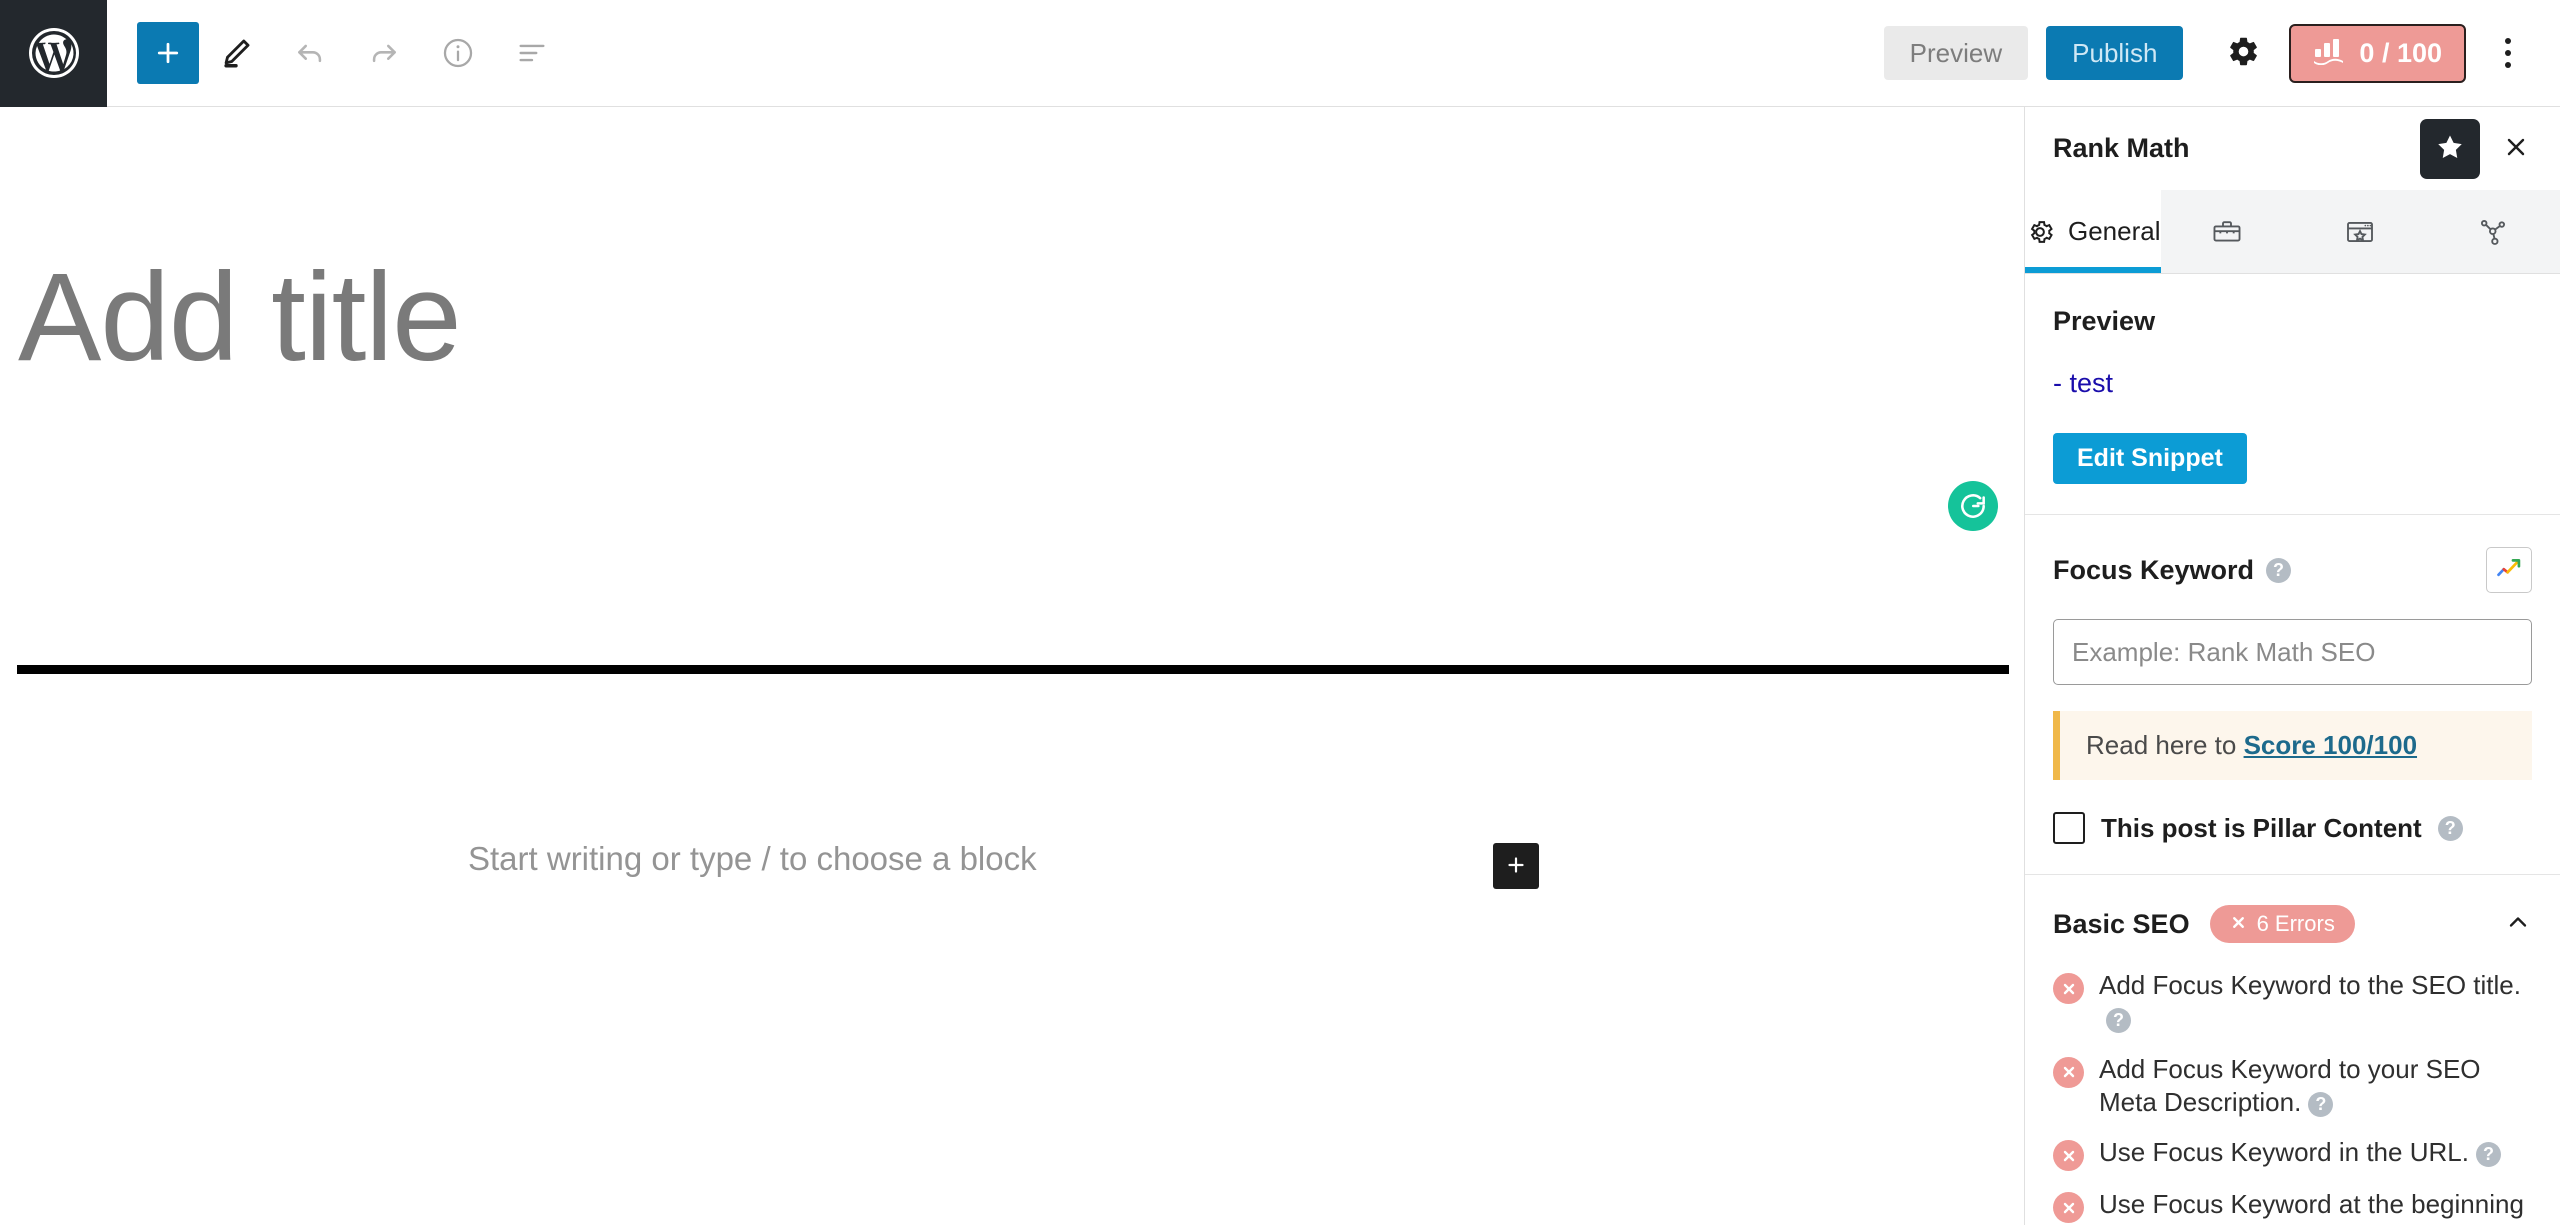 This screenshot has height=1225, width=2560. What do you see at coordinates (2154, 569) in the screenshot?
I see `focus-keyword-label: Focus Keyword` at bounding box center [2154, 569].